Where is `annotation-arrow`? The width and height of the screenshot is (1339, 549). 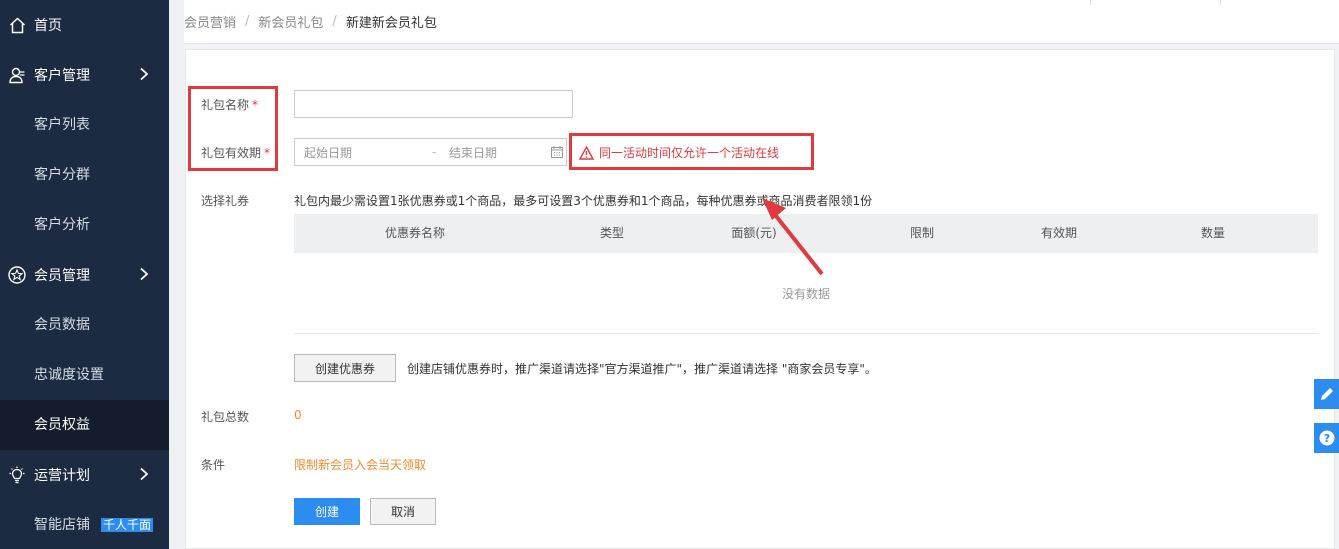 annotation-arrow is located at coordinates (793, 237).